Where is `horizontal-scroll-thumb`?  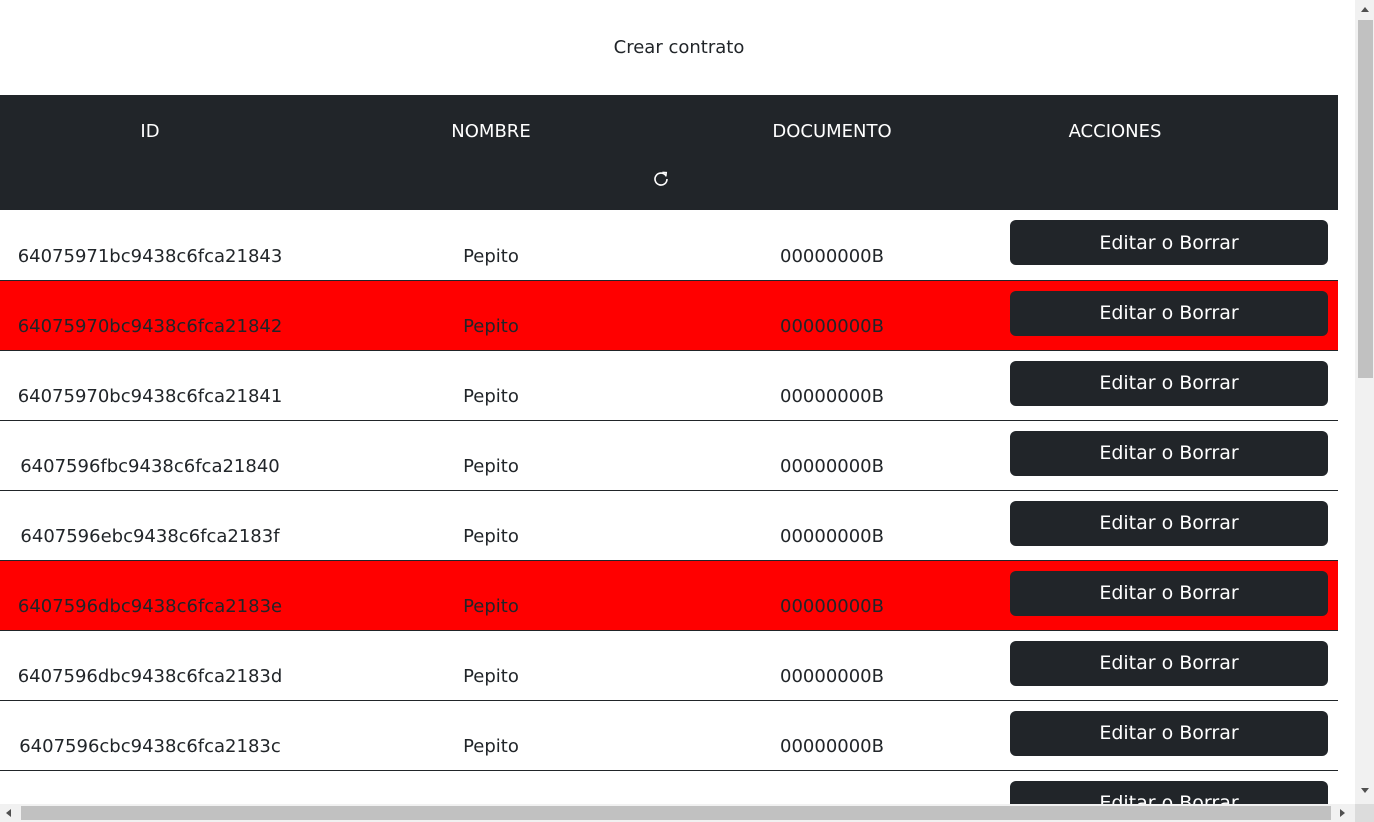
horizontal-scroll-thumb is located at coordinates (676, 813).